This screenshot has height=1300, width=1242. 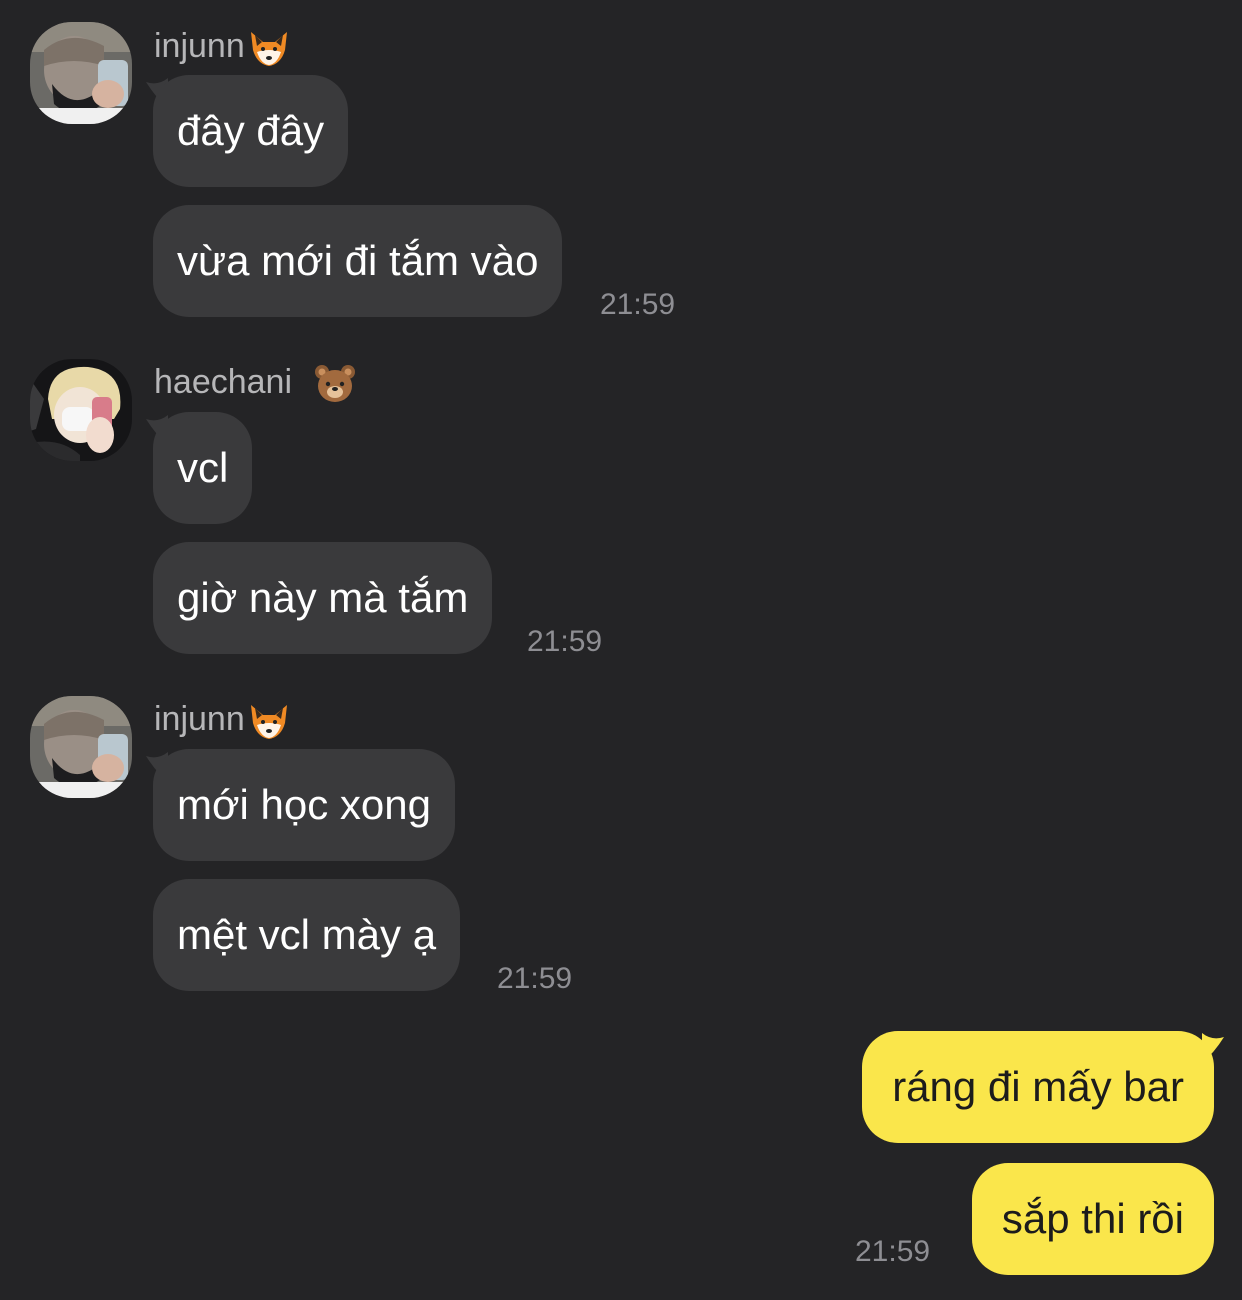 I want to click on avatar-haechani, so click(x=81, y=410).